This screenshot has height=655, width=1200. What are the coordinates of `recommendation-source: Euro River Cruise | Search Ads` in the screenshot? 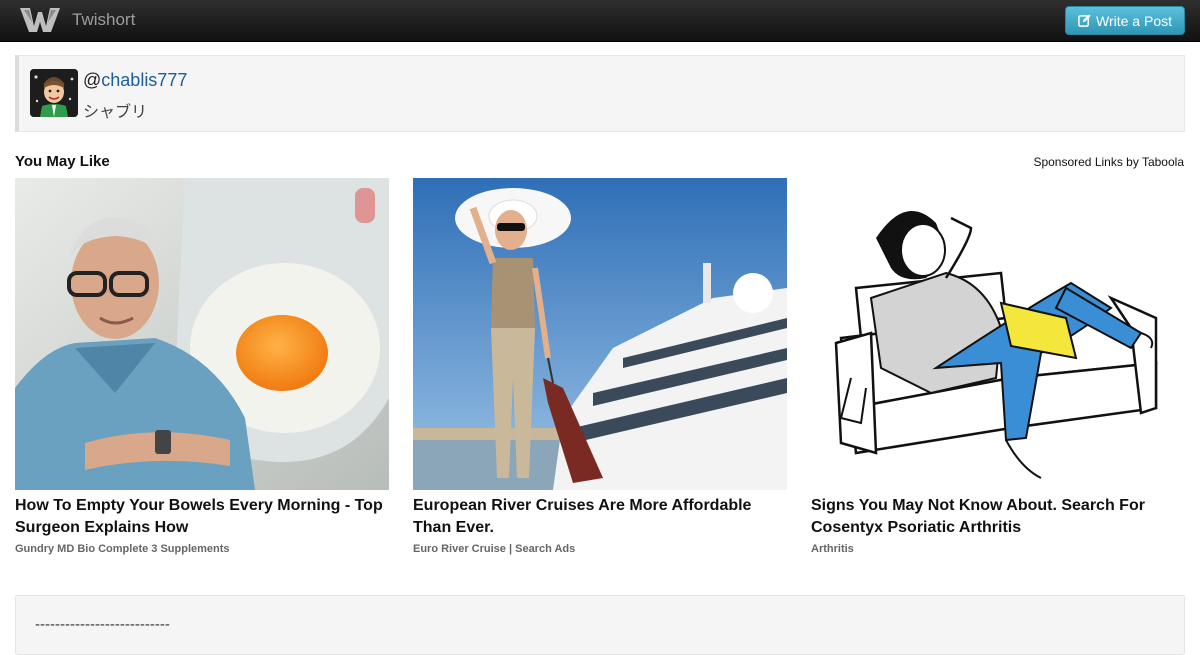 It's located at (494, 549).